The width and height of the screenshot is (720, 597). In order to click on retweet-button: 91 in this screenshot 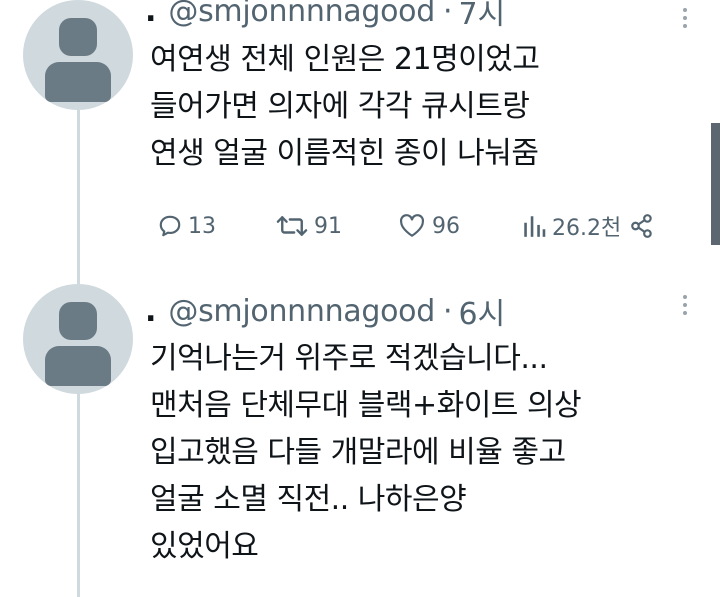, I will do `click(308, 226)`.